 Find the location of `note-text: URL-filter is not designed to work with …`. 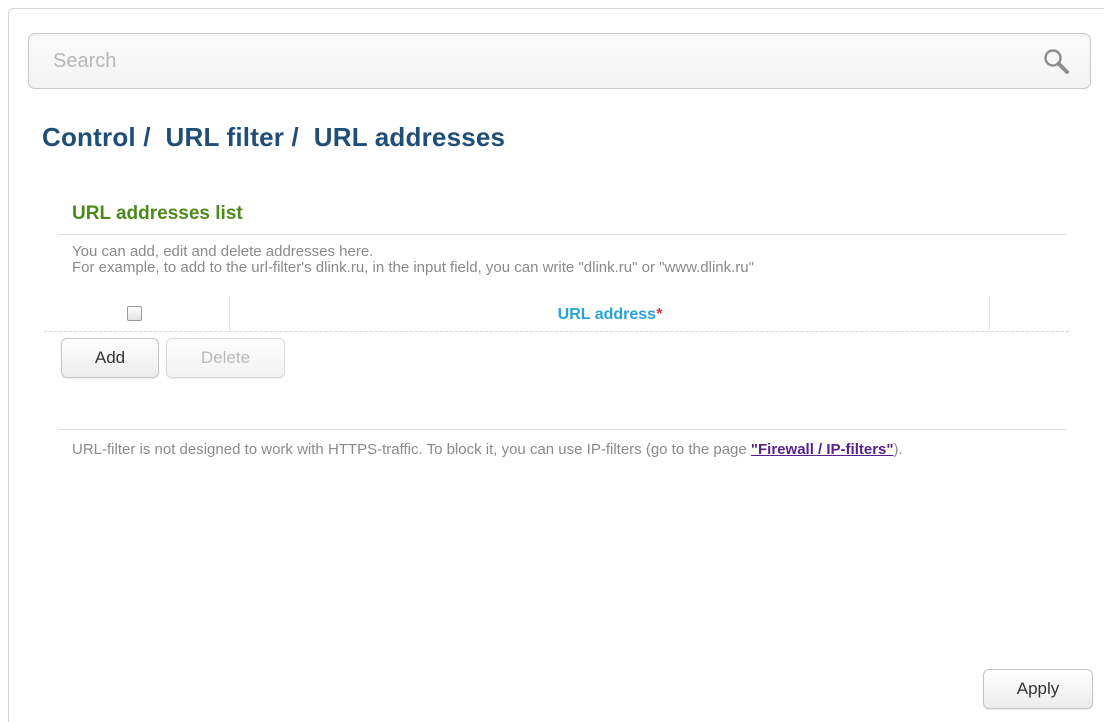

note-text: URL-filter is not designed to work with … is located at coordinates (411, 449).